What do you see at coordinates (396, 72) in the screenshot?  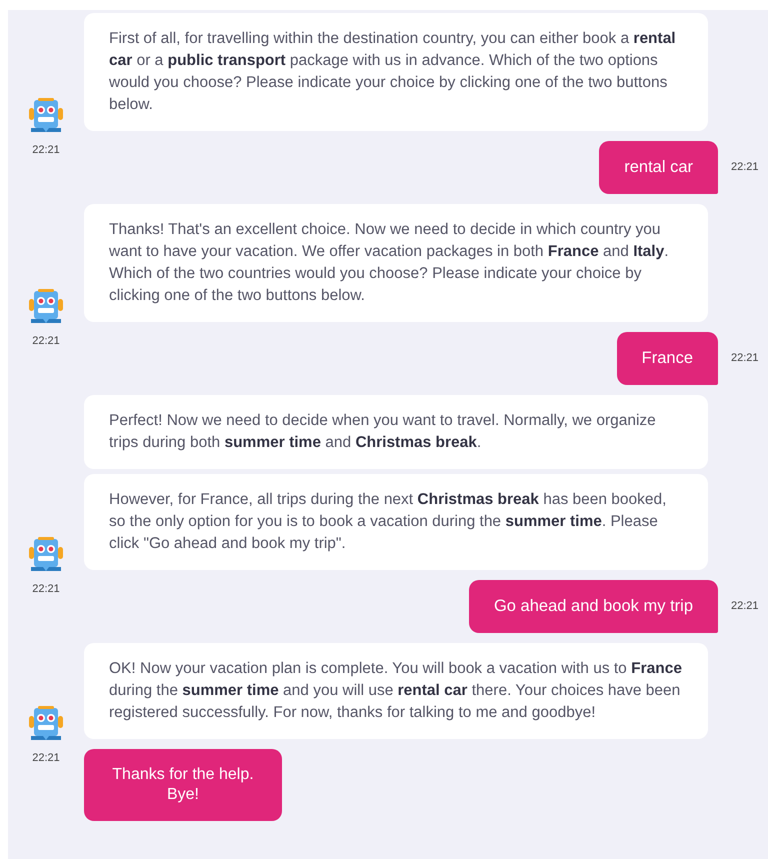 I see `bot-message: First of all, for travelling within the destination country, you can either book a rental car or a public transport package with us in advance. Which of the two options would you choose? Please indicate your choice by clicking one of the two buttons below.` at bounding box center [396, 72].